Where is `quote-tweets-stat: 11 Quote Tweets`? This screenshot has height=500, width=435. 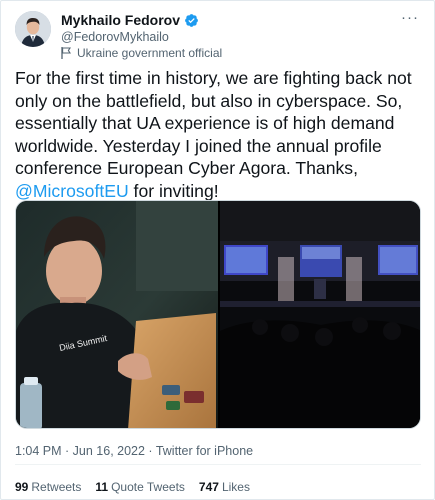 quote-tweets-stat: 11 Quote Tweets is located at coordinates (140, 487).